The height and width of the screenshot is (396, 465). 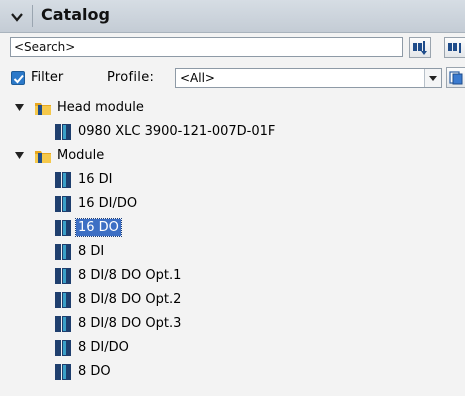 I want to click on panel-title: Catalog, so click(x=75, y=14).